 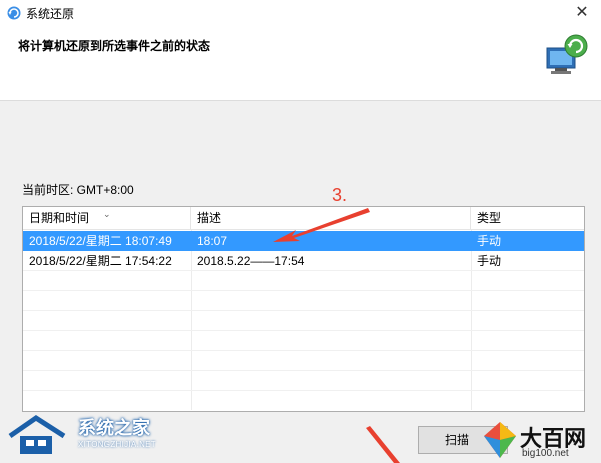 What do you see at coordinates (500, 440) in the screenshot?
I see `colorful-logo-icon` at bounding box center [500, 440].